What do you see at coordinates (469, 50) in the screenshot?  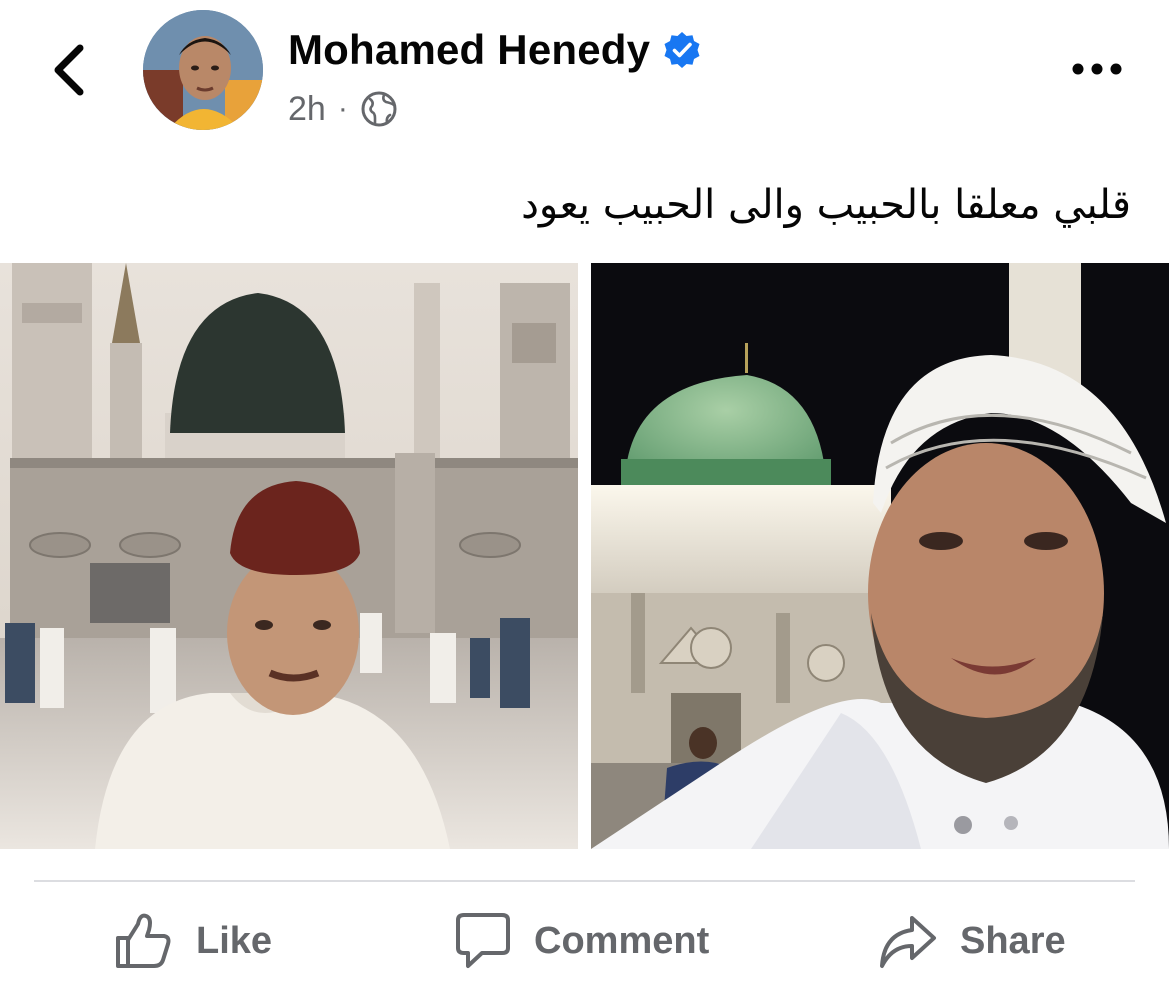 I see `author-name: Mohamed Henedy` at bounding box center [469, 50].